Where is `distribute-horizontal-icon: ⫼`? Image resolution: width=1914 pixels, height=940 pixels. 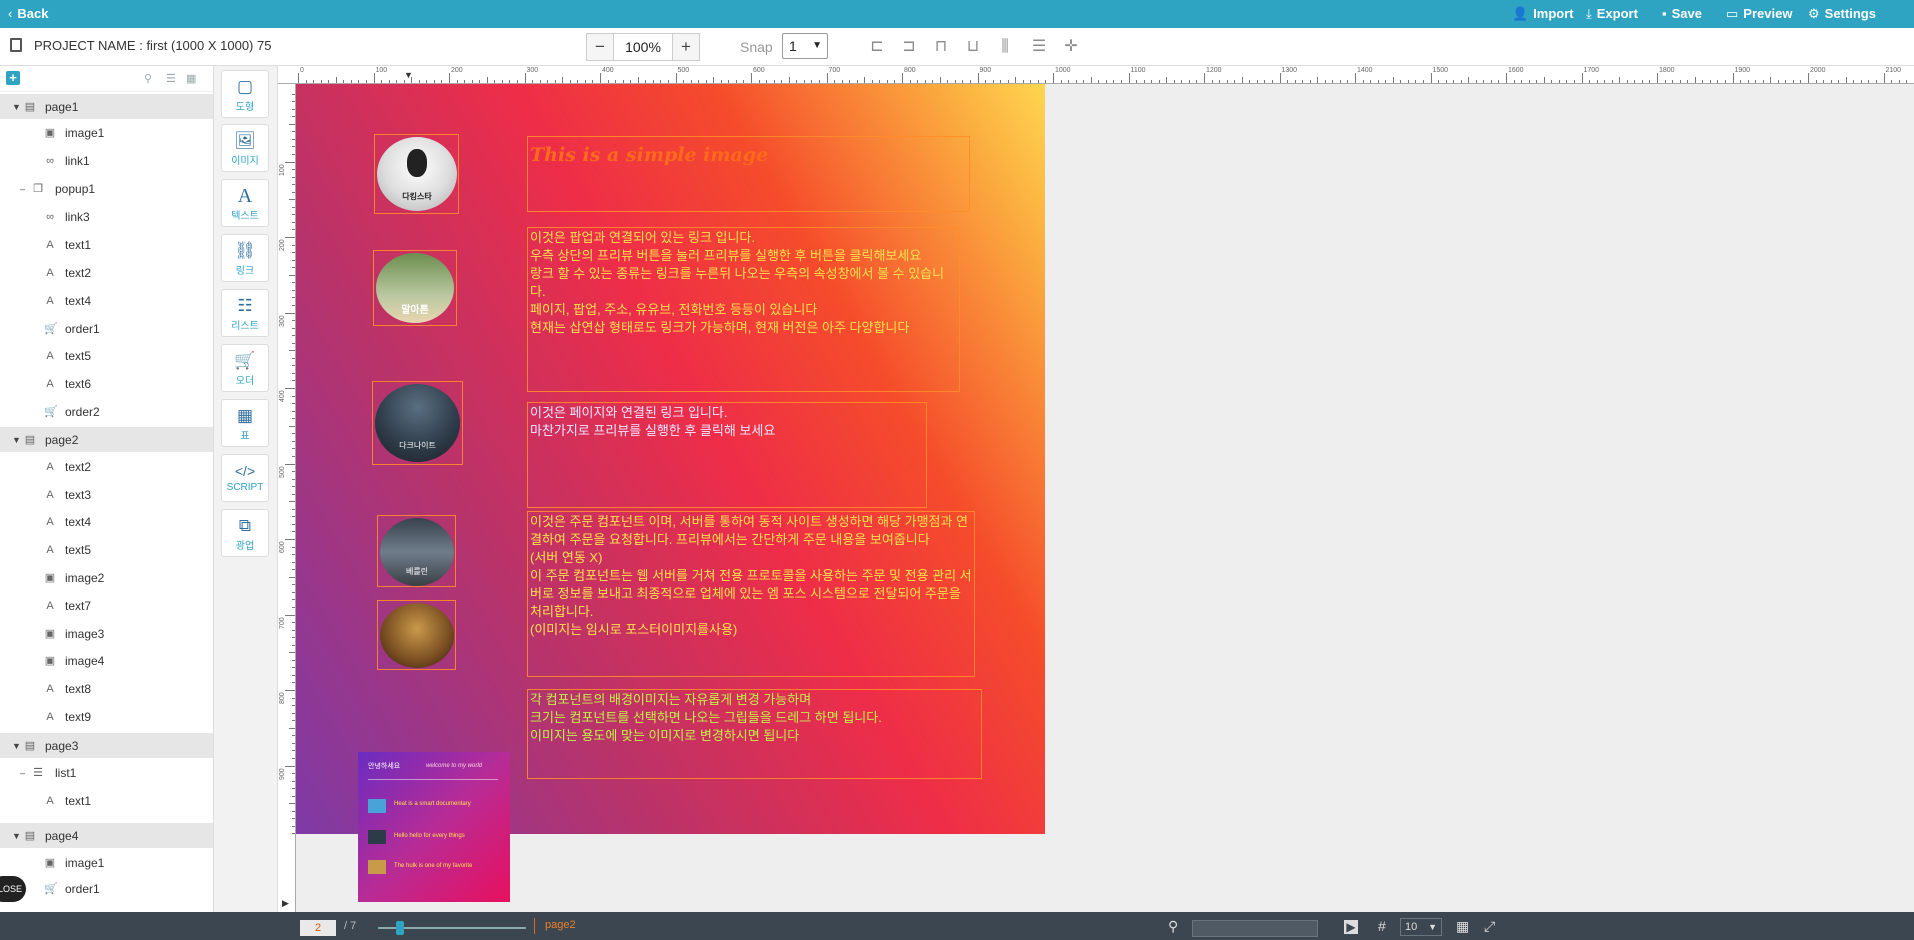
distribute-horizontal-icon: ⫼ is located at coordinates (1005, 47).